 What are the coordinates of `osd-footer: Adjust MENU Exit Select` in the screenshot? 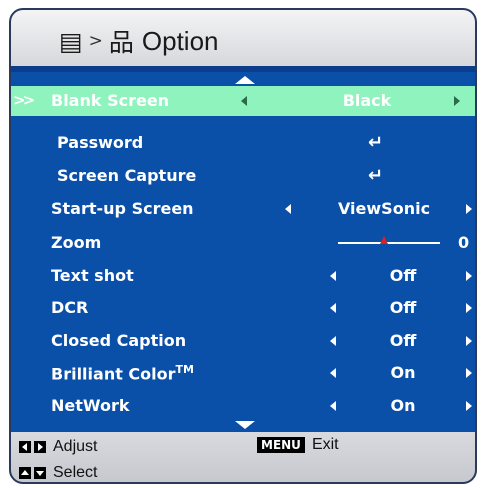 It's located at (243, 457).